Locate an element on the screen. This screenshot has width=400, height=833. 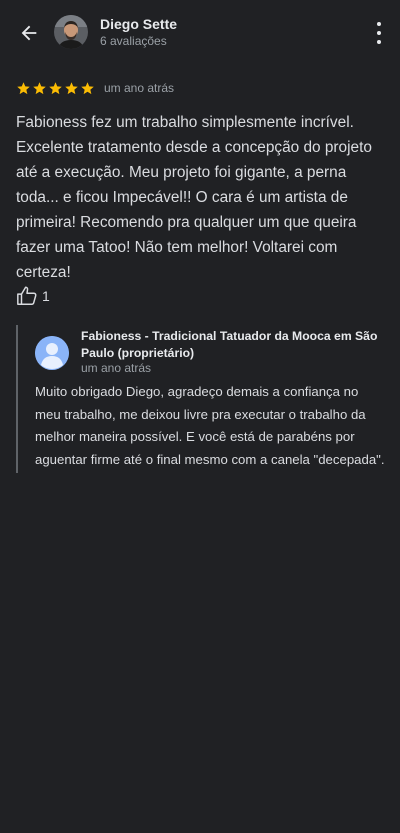
arrow-back-icon is located at coordinates (29, 33).